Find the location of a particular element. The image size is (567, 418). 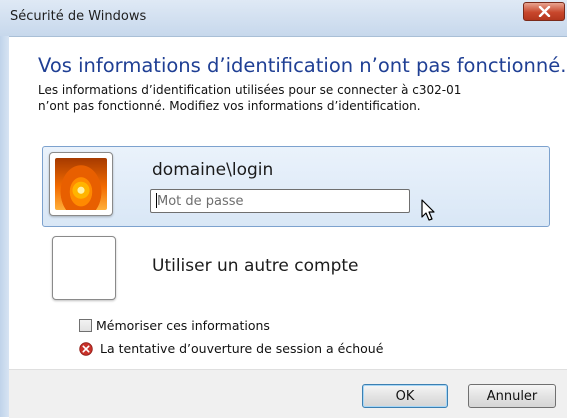

title-bar: Sécurité de Windows is located at coordinates (283, 18).